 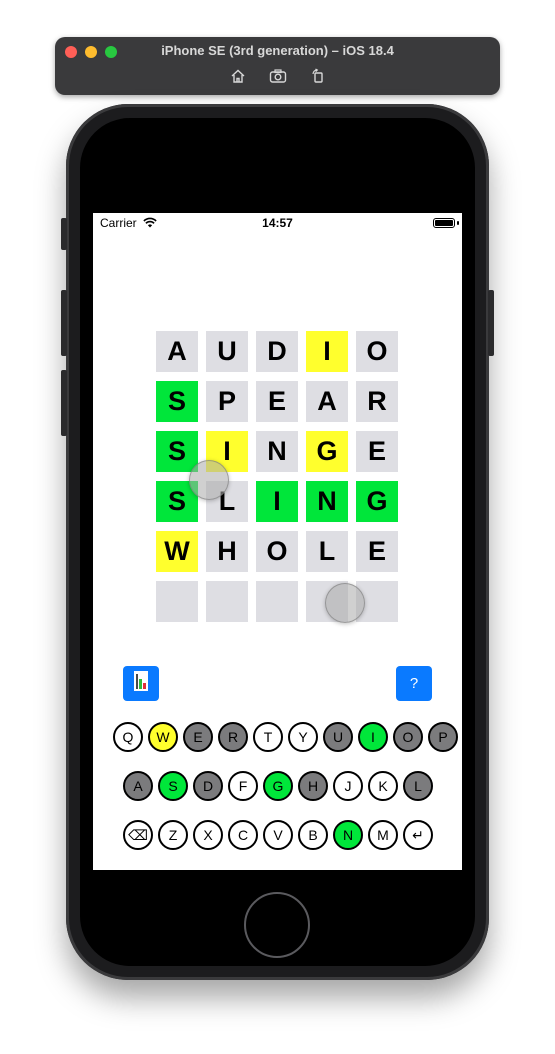 I want to click on key-n: N, so click(x=348, y=835).